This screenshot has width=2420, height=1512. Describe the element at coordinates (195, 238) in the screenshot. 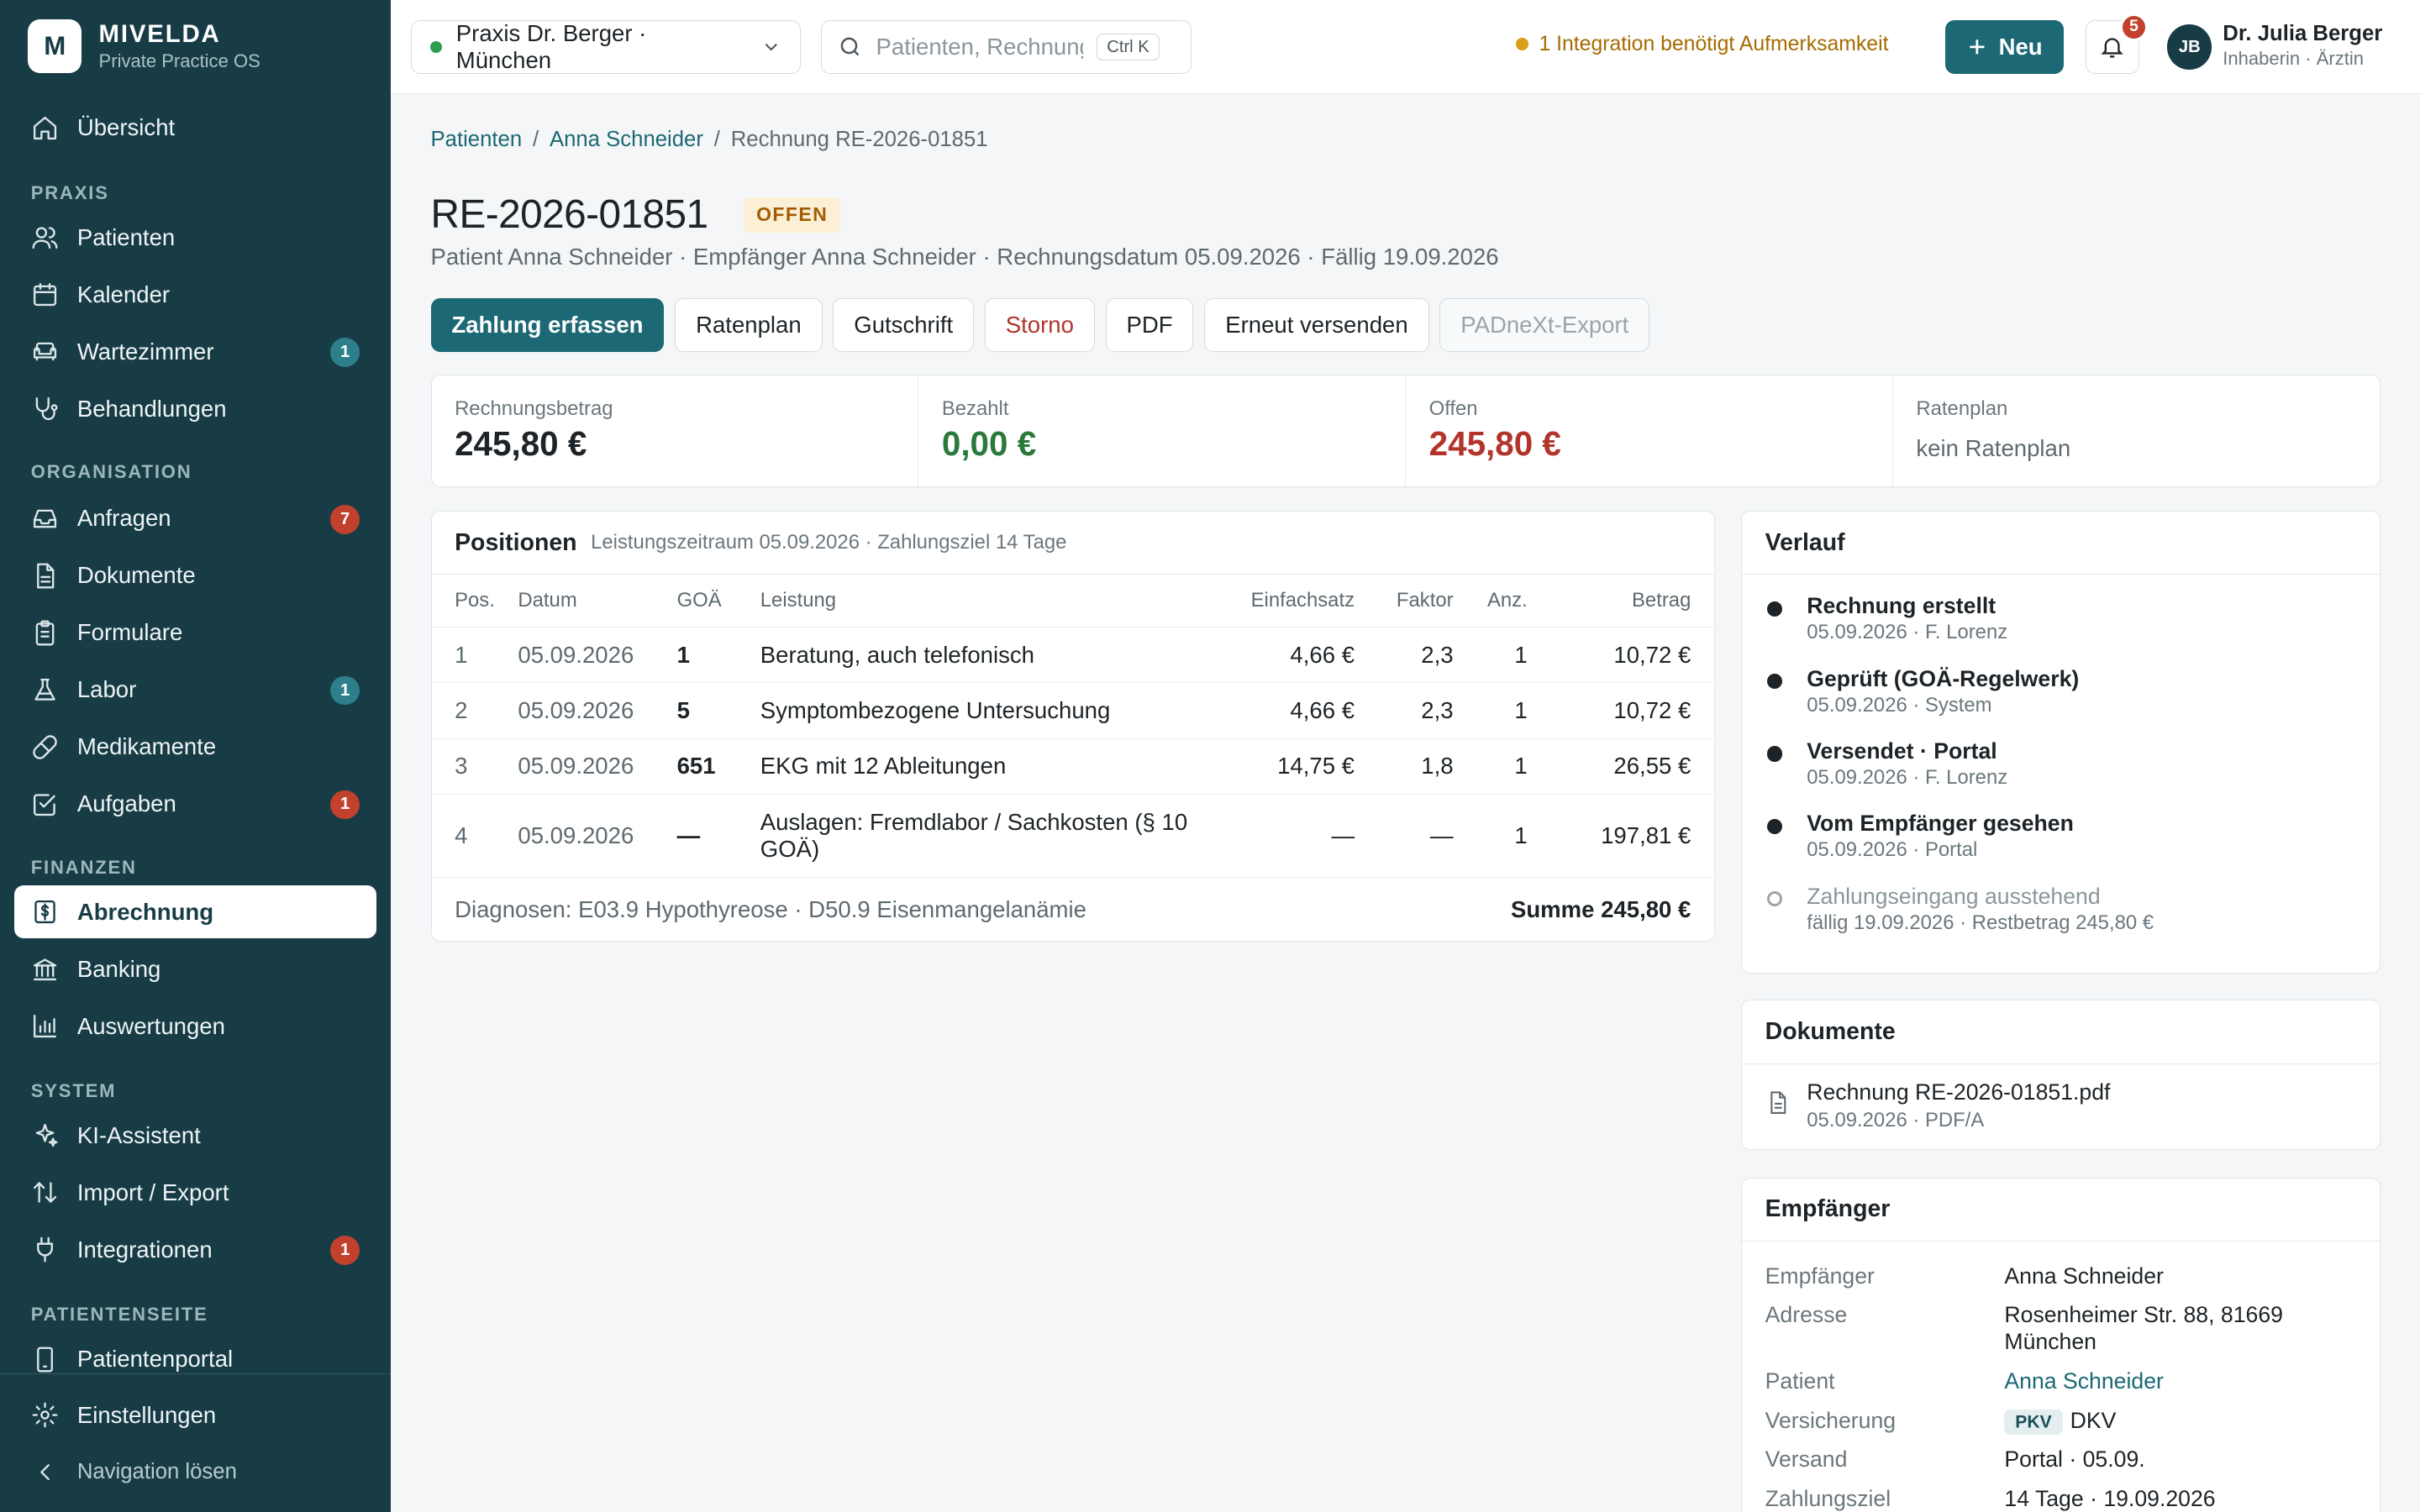

I see `sidebar-item-patienten: Patienten` at that location.